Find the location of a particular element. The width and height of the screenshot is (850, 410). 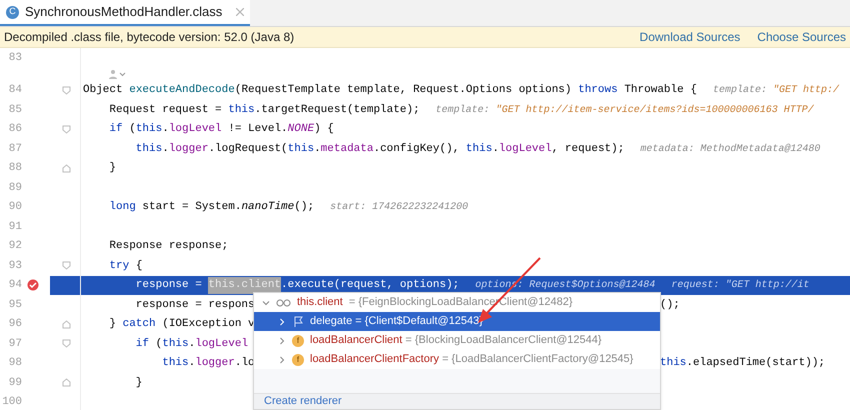

variable-entry: loadBalancerClient = {BlockingLoadBalancerClient@12544} is located at coordinates (456, 340).